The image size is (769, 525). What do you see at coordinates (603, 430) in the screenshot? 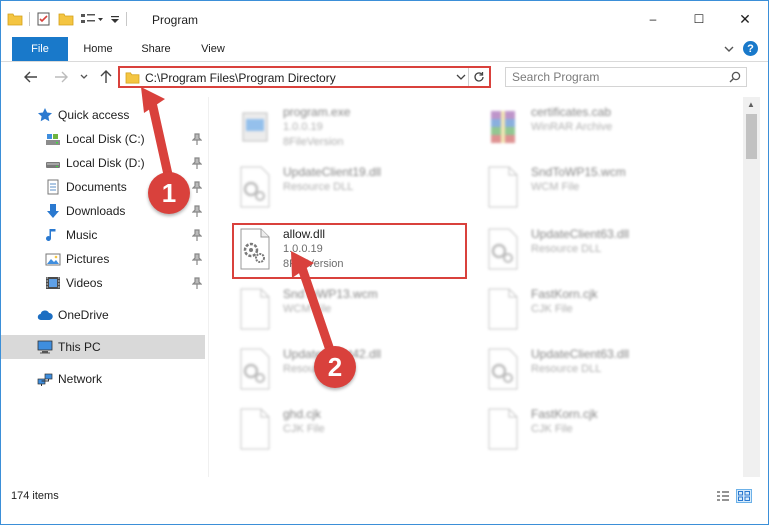
I see `file-item-fastkorn-cjk-2: FastKorn.cjk CJK File` at bounding box center [603, 430].